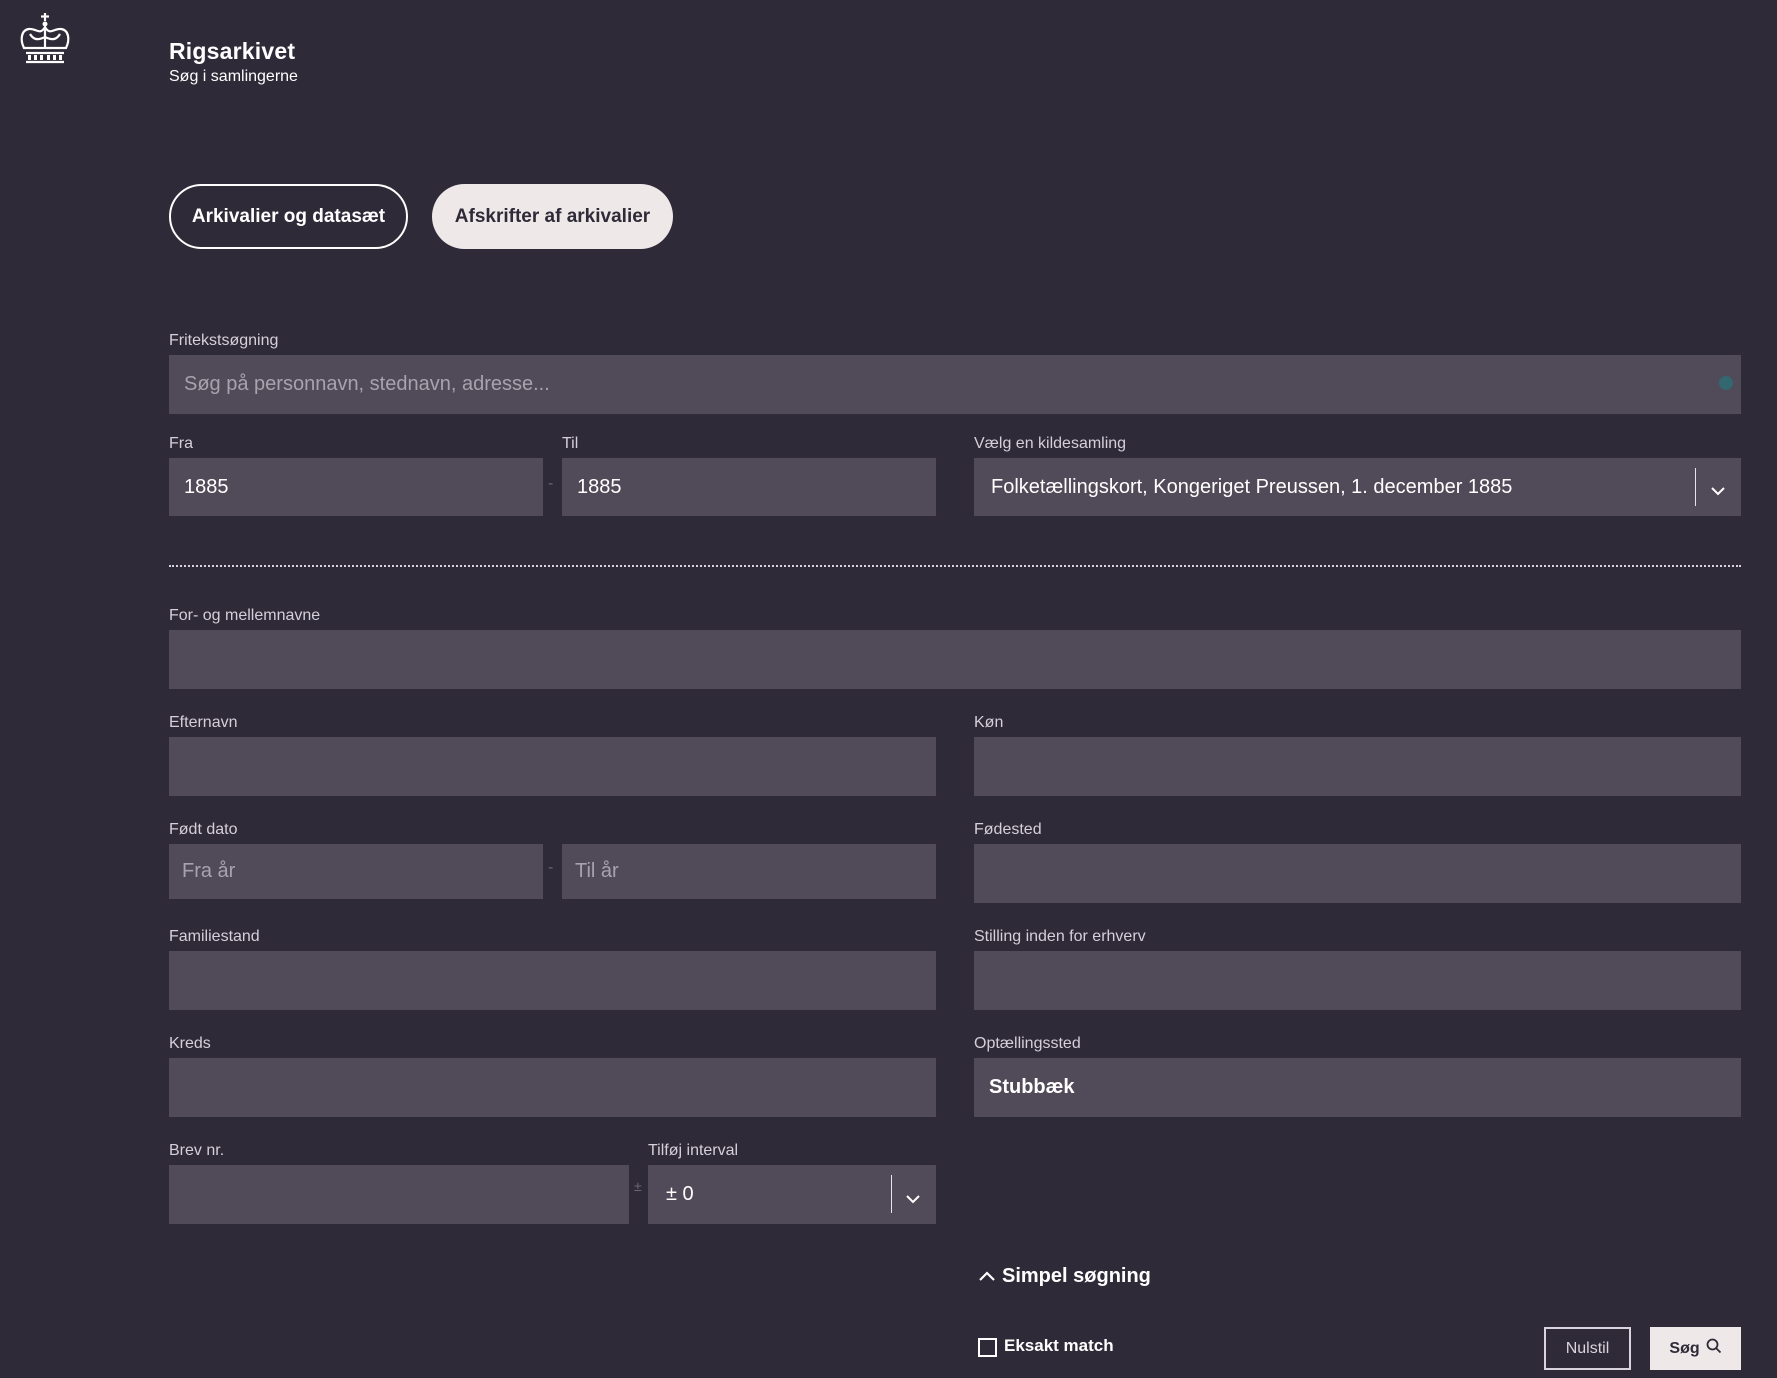  I want to click on search-button: Søg, so click(1695, 1348).